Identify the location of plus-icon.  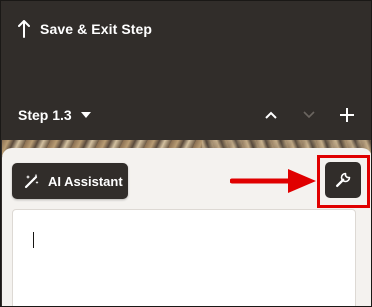
(347, 115).